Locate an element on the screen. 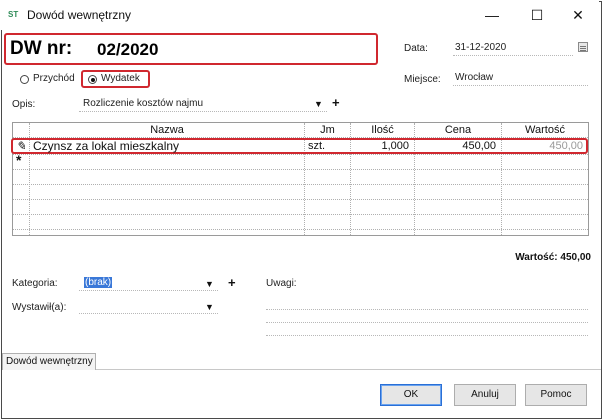 This screenshot has width=603, height=420. doc-number-label: DW nr: is located at coordinates (41, 48).